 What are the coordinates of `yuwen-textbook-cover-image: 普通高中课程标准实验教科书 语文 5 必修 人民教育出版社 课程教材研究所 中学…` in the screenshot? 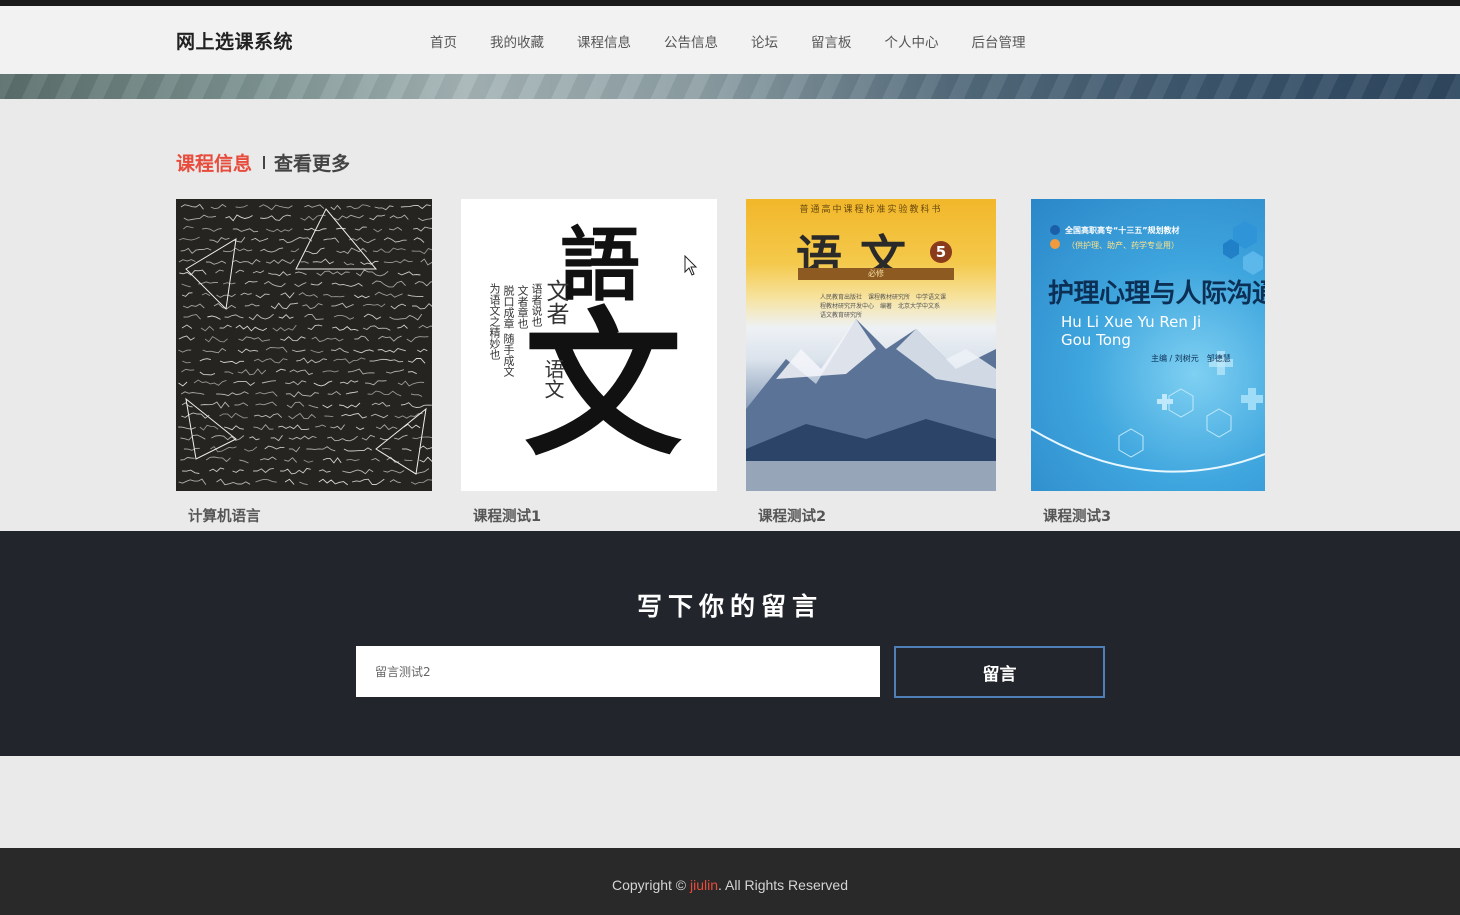 It's located at (871, 345).